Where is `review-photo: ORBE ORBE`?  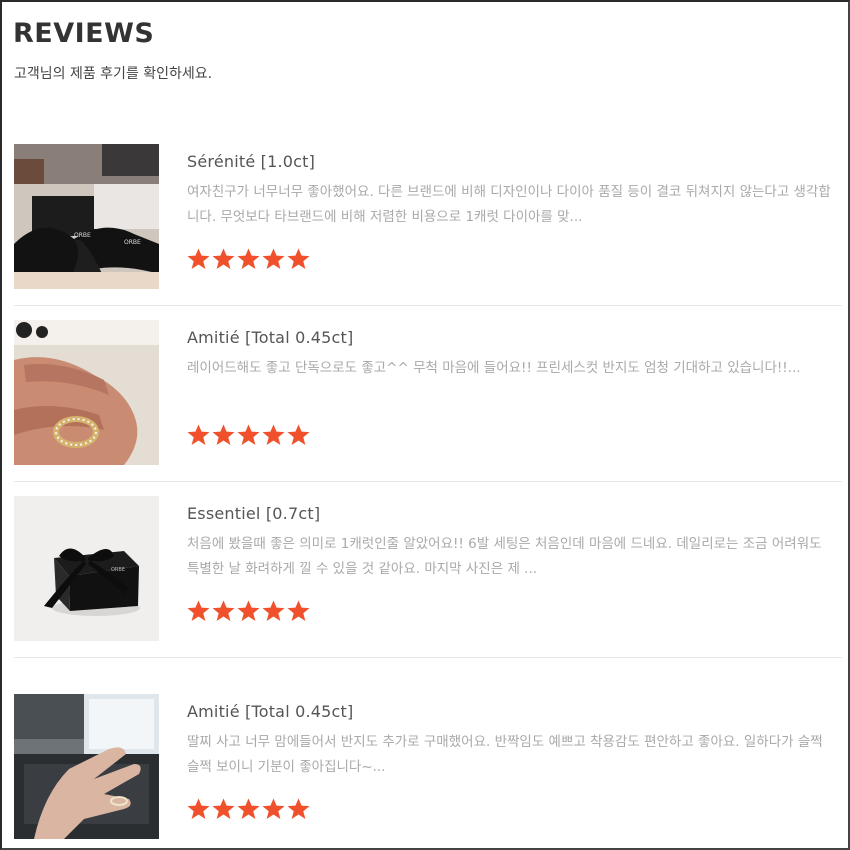
review-photo: ORBE ORBE is located at coordinates (86, 216).